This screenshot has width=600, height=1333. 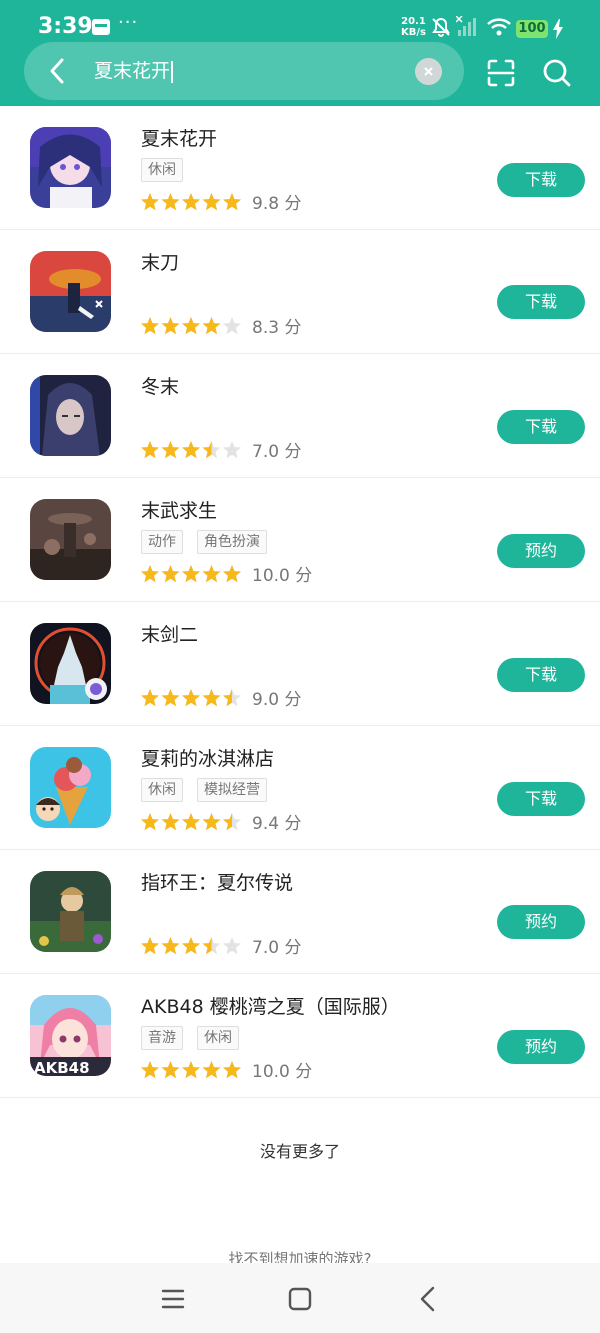 What do you see at coordinates (62, 1067) in the screenshot?
I see `svg-text: AKB48` at bounding box center [62, 1067].